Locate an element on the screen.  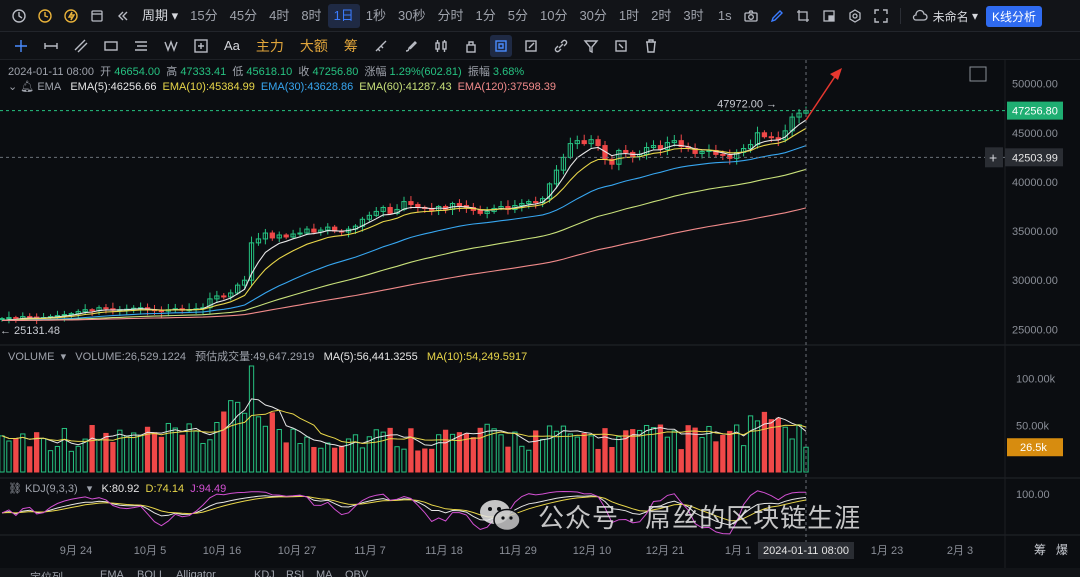
brush-icon is located at coordinates (411, 46).